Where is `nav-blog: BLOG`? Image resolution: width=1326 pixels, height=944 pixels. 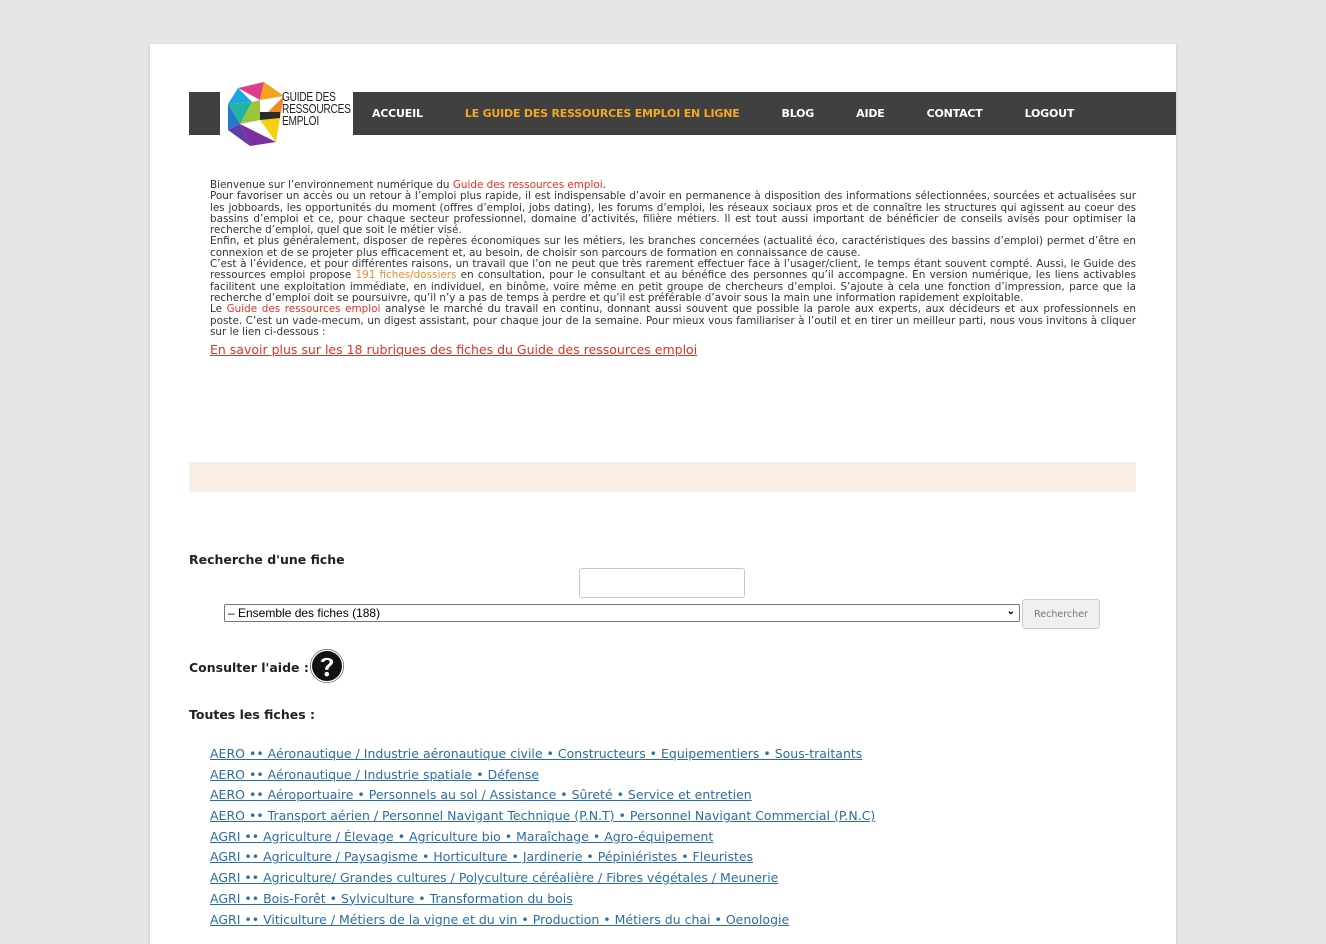 nav-blog: BLOG is located at coordinates (798, 113).